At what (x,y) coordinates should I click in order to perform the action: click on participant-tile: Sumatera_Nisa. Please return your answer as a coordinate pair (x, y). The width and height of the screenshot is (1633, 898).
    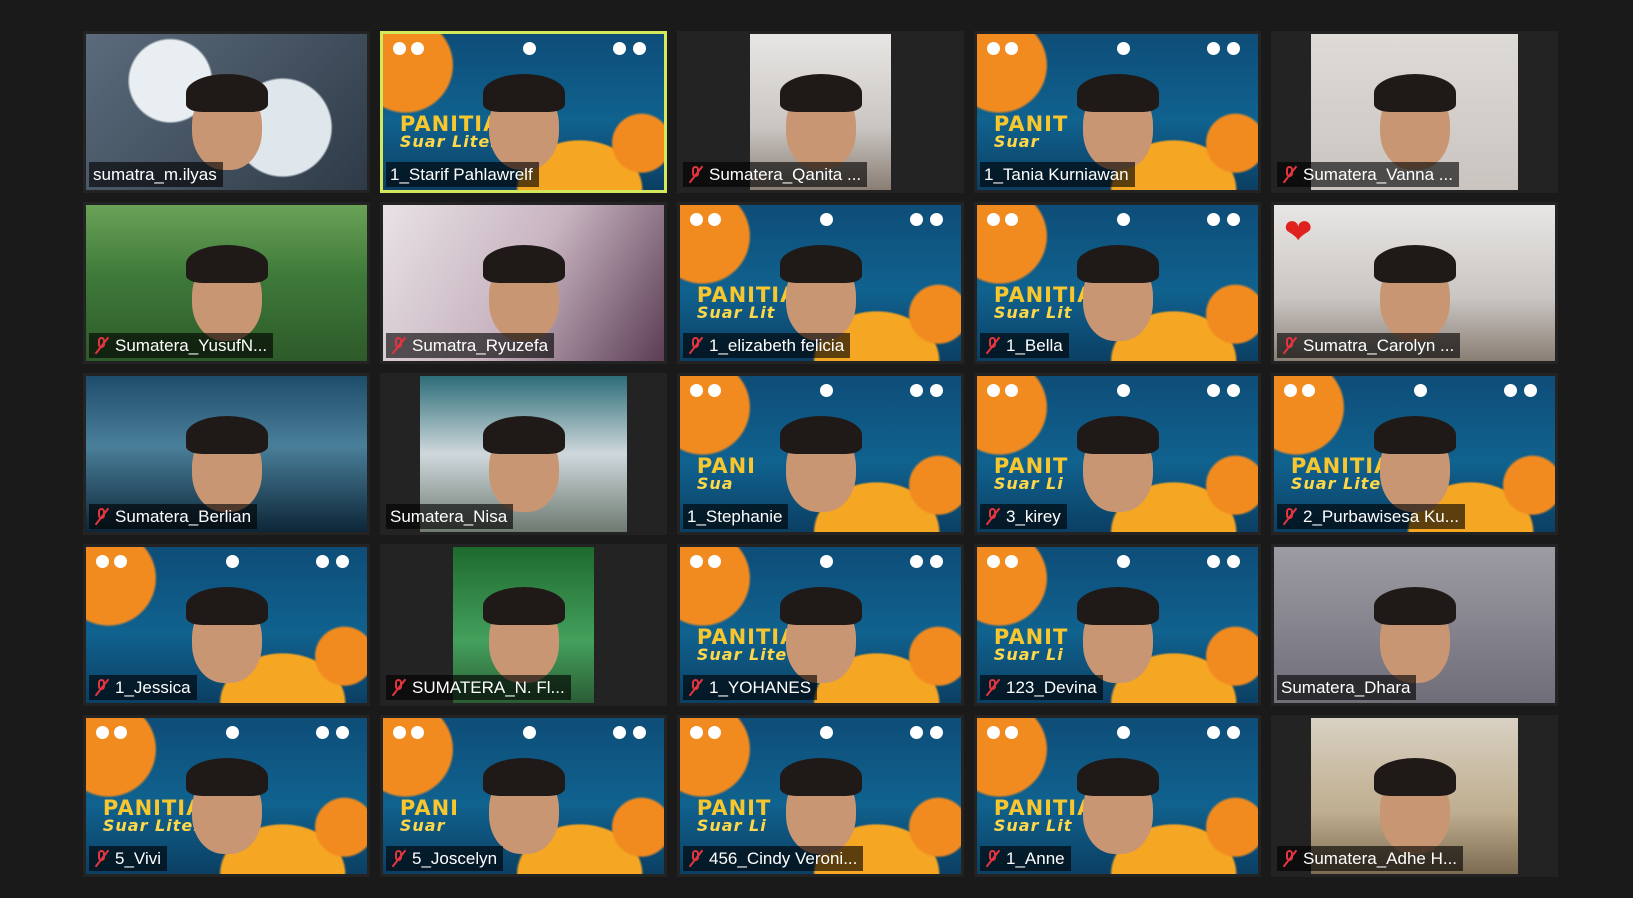
    Looking at the image, I should click on (523, 454).